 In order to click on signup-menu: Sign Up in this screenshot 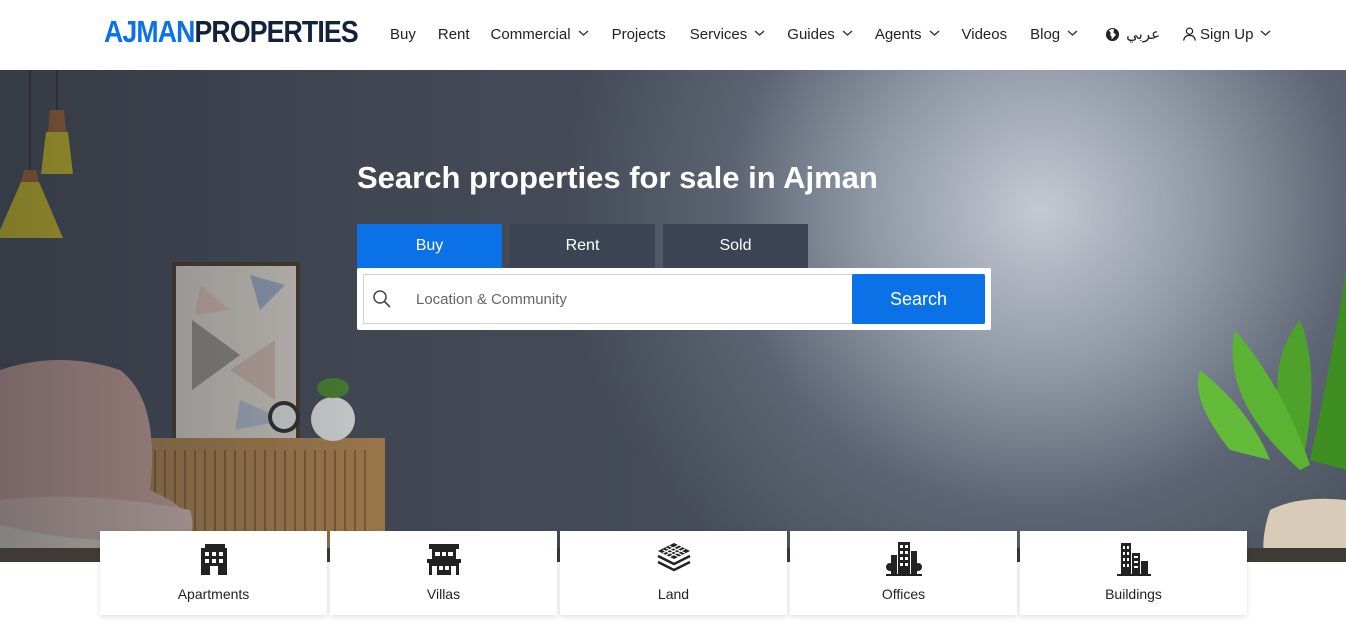, I will do `click(1226, 34)`.